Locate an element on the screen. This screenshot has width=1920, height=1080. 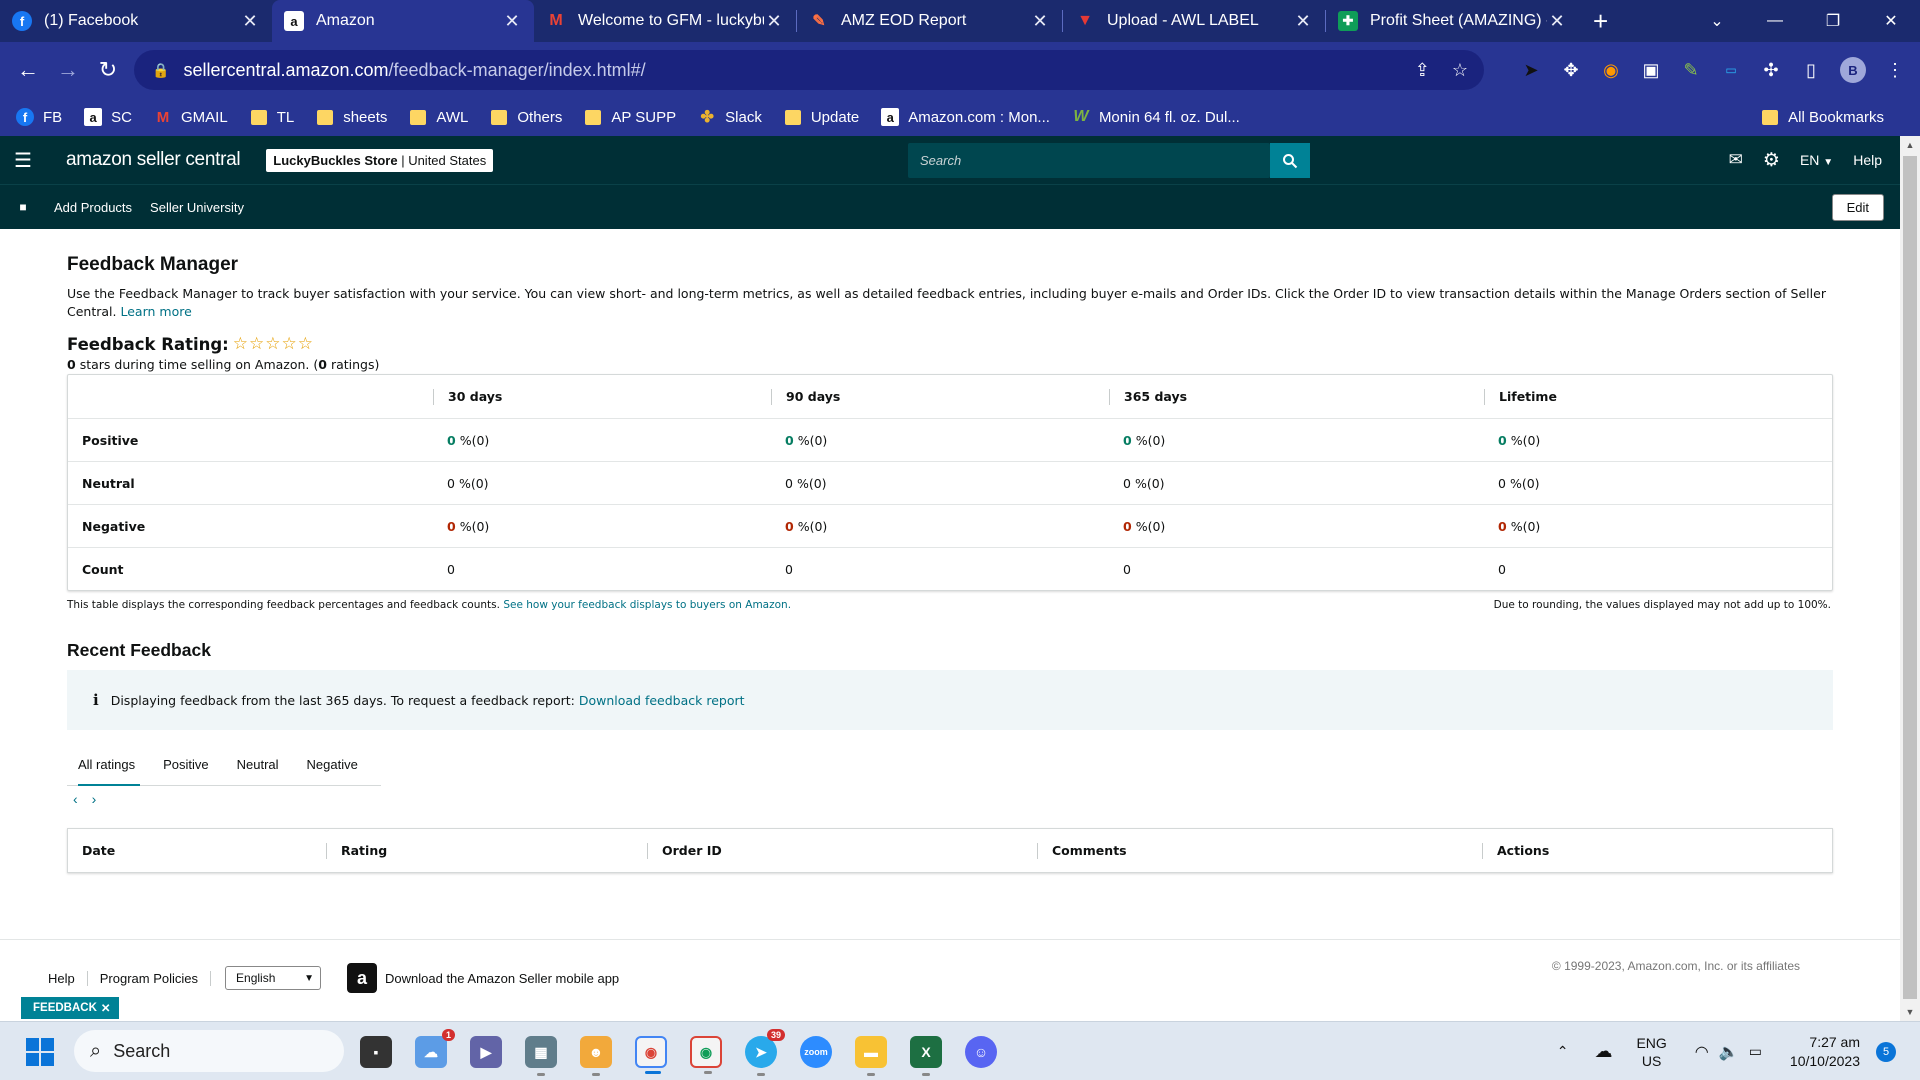
tab-facebook: f (1) Facebook ✕ is located at coordinates (136, 21).